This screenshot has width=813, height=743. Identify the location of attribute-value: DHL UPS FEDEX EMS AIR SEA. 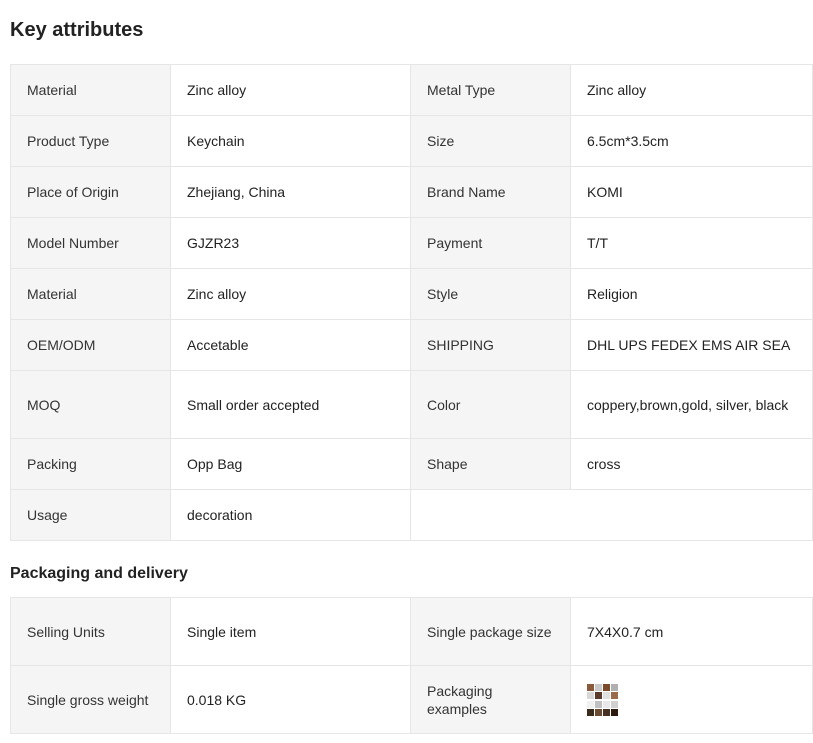
(691, 345).